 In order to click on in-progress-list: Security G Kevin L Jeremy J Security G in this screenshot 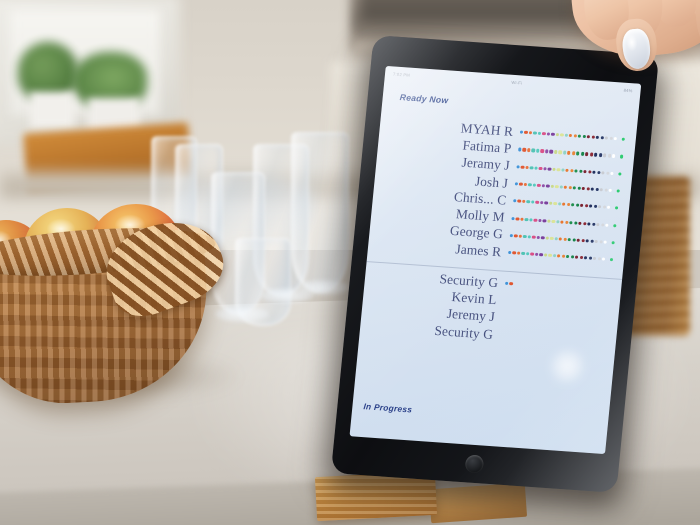, I will do `click(491, 308)`.